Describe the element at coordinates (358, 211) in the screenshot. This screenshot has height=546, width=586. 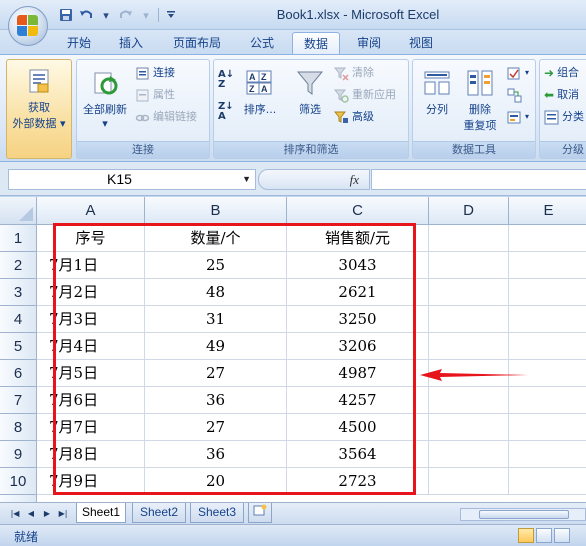
I see `column-header-c: C` at that location.